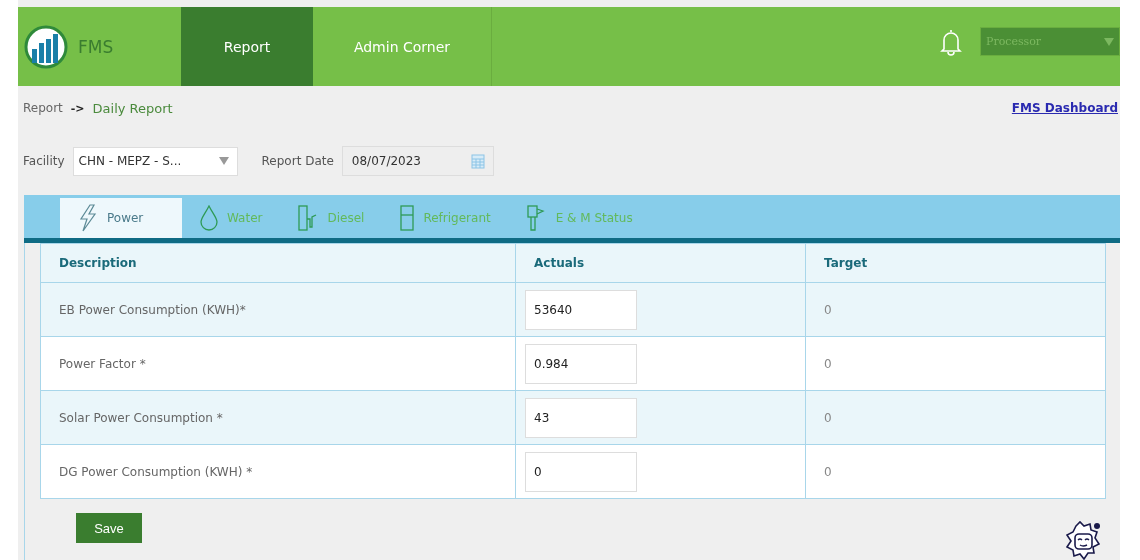 This screenshot has height=560, width=1140. What do you see at coordinates (581, 363) in the screenshot?
I see `actual-input: 0.984` at bounding box center [581, 363].